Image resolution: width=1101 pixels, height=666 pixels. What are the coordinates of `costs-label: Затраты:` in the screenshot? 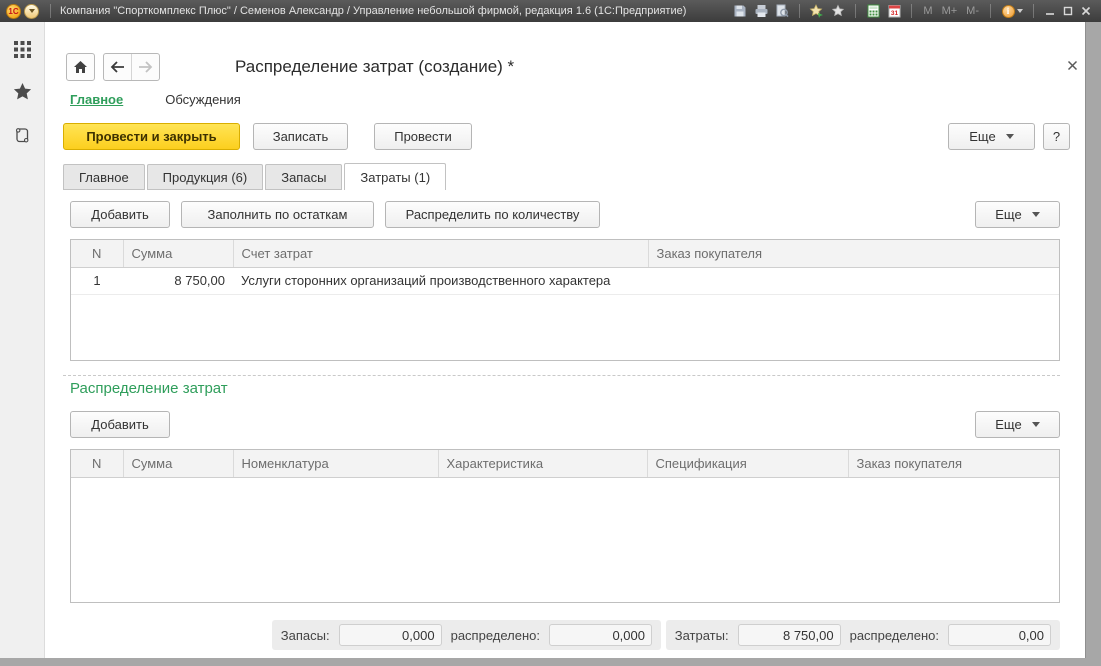 It's located at (701, 635).